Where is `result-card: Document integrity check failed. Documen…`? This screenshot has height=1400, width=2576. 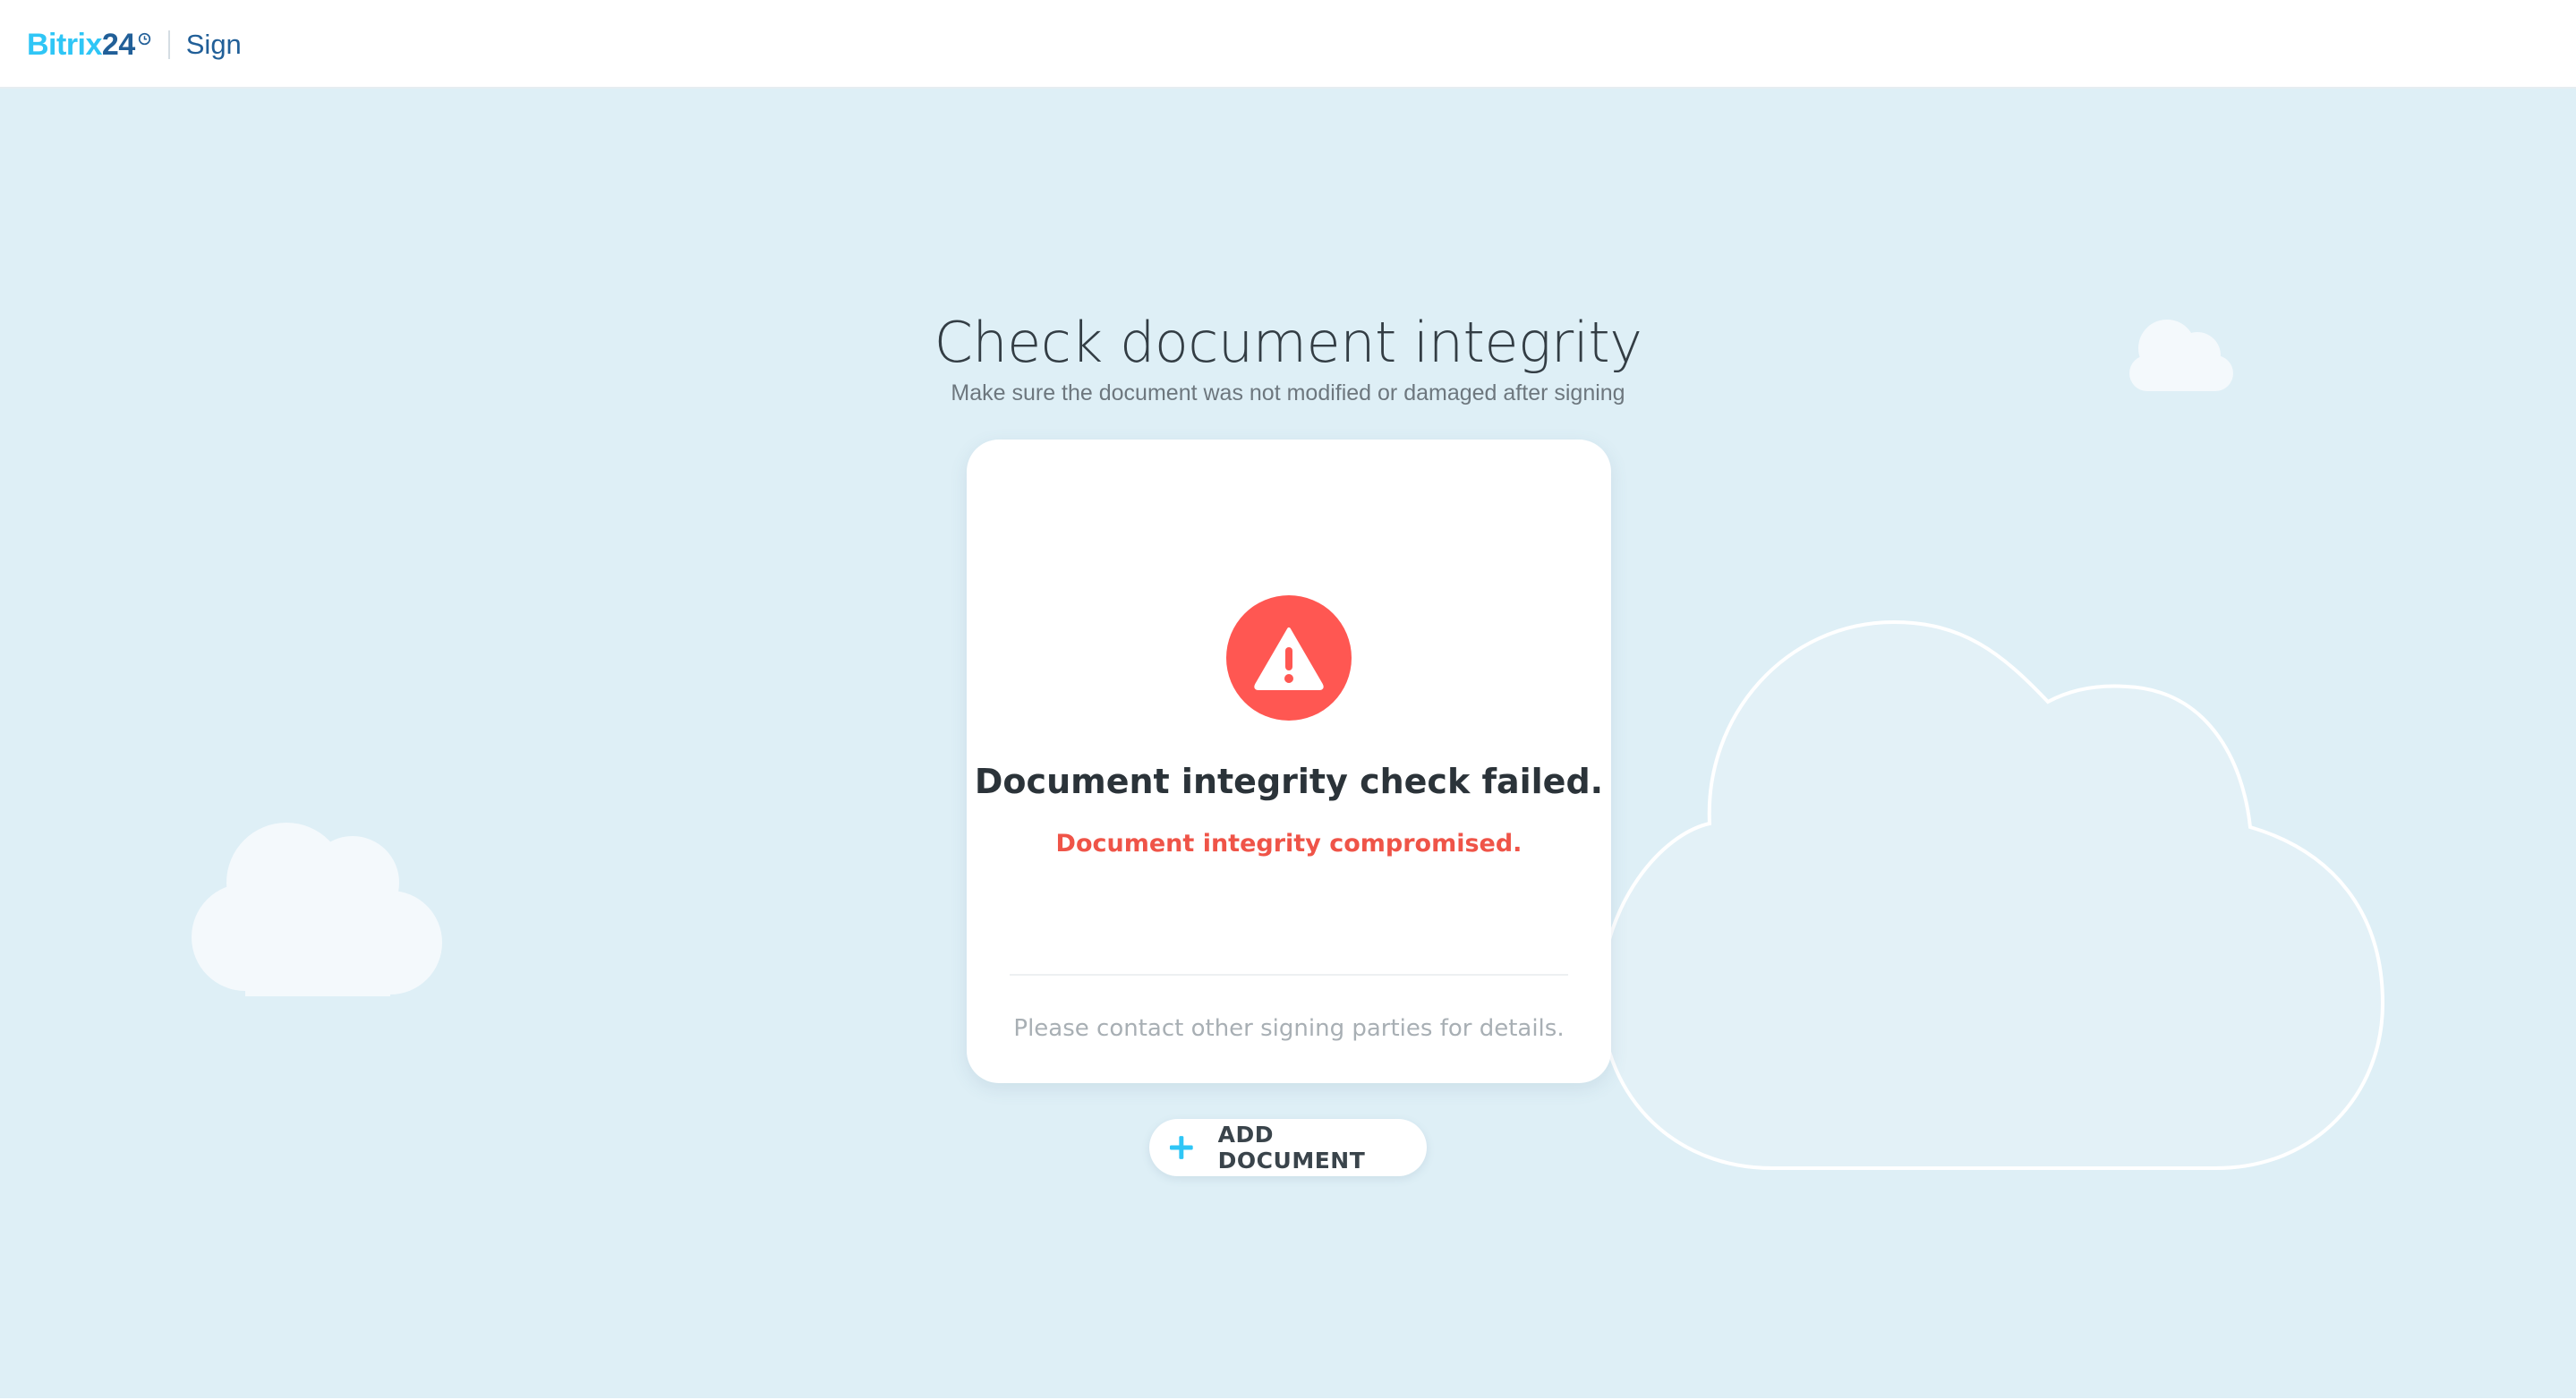 result-card: Document integrity check failed. Documen… is located at coordinates (1289, 761).